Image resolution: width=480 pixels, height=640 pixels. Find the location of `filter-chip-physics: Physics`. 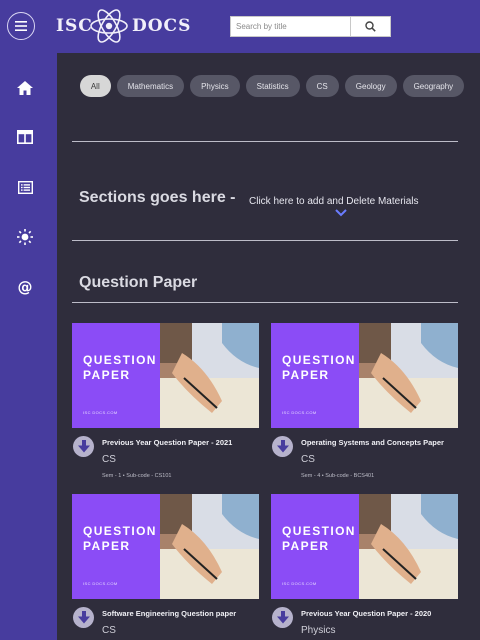

filter-chip-physics: Physics is located at coordinates (215, 86).